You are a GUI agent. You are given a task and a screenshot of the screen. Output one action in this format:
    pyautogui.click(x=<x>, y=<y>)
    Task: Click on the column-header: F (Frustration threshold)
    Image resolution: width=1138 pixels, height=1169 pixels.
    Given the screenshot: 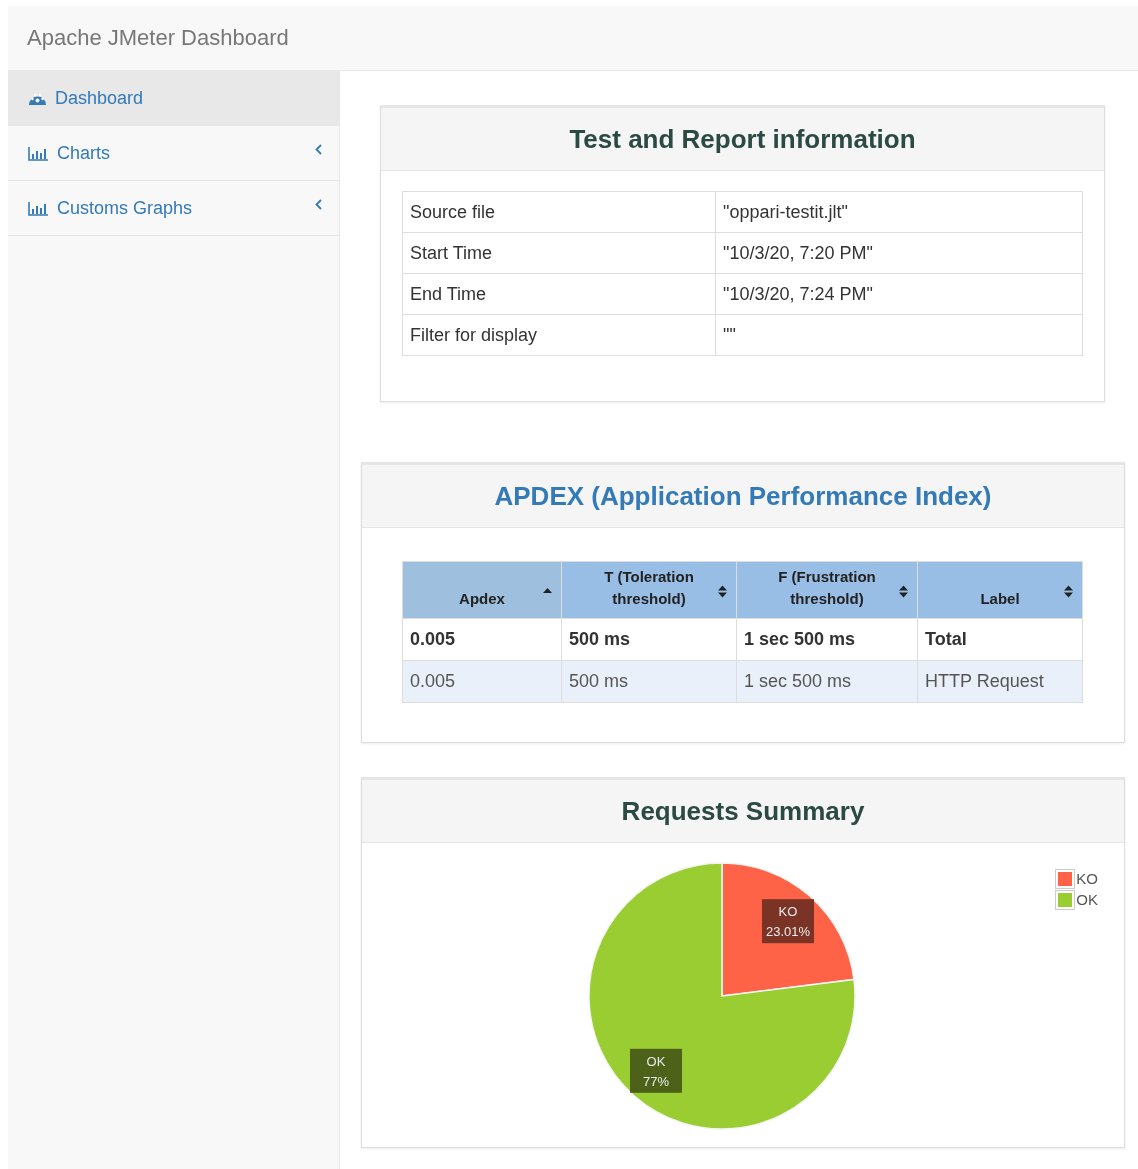 What is the action you would take?
    pyautogui.click(x=827, y=590)
    